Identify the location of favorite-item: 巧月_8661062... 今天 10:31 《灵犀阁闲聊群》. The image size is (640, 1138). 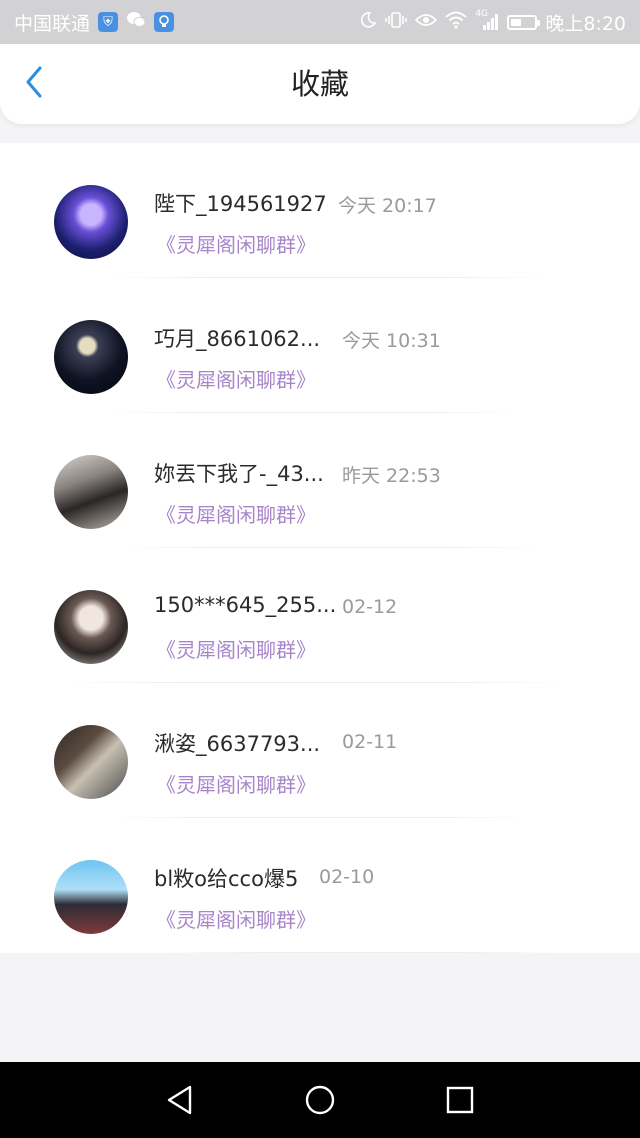
(320, 345).